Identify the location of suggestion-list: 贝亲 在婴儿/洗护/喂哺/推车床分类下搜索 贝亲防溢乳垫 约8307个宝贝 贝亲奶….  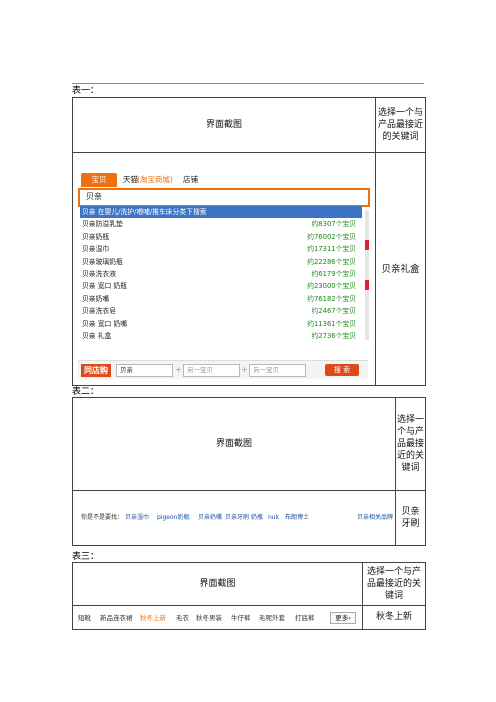
(221, 274).